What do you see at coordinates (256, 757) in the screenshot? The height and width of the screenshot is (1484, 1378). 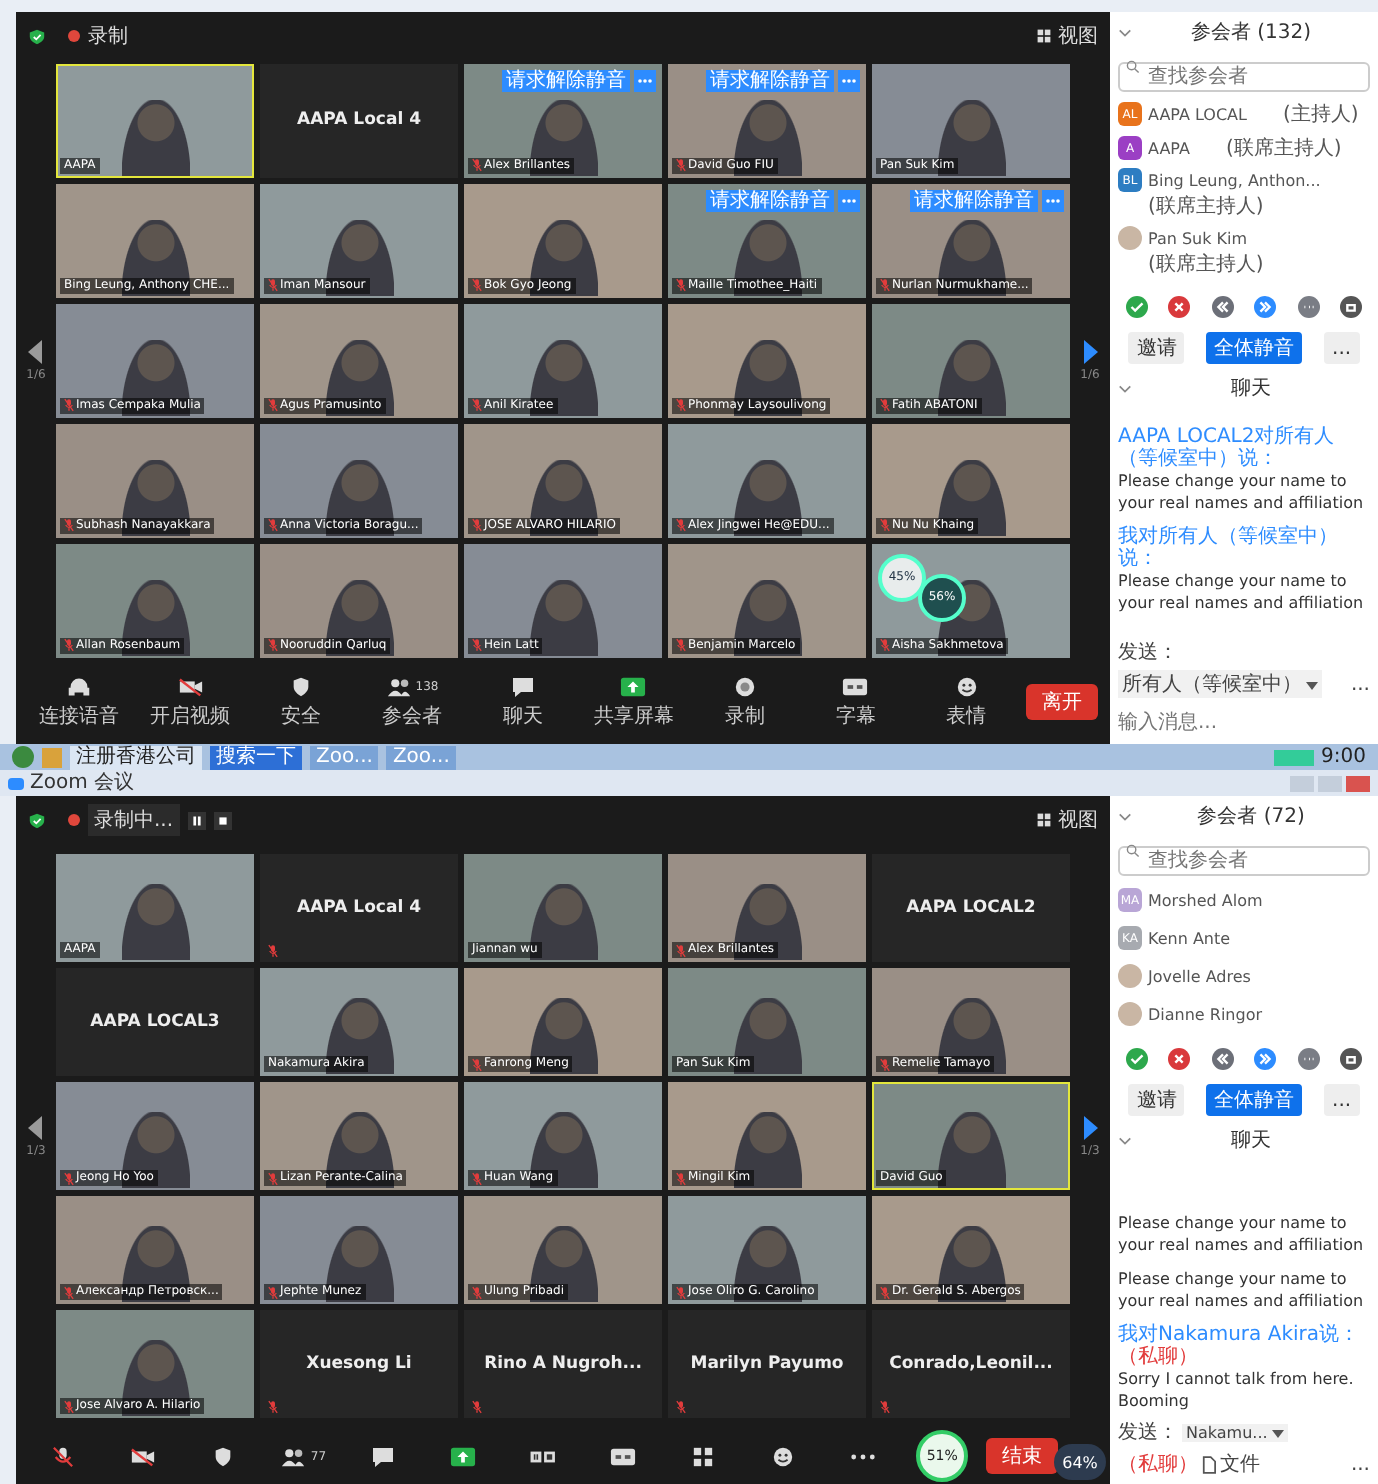 I see `taskbar-item: 搜索一下` at bounding box center [256, 757].